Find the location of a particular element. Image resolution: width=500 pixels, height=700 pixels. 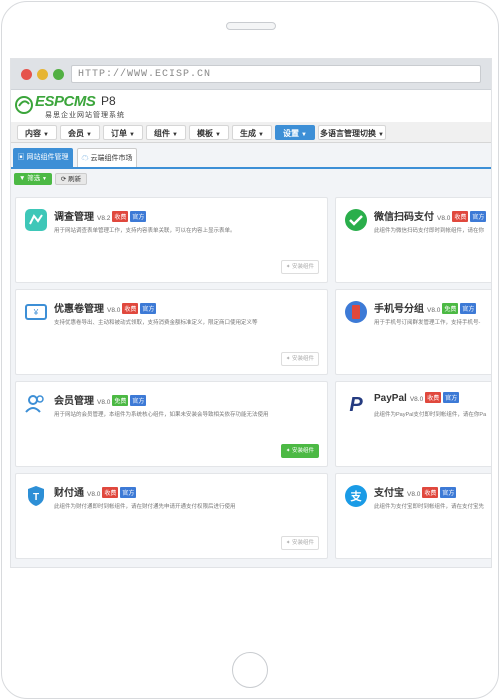

svg-text: 支 is located at coordinates (356, 496).